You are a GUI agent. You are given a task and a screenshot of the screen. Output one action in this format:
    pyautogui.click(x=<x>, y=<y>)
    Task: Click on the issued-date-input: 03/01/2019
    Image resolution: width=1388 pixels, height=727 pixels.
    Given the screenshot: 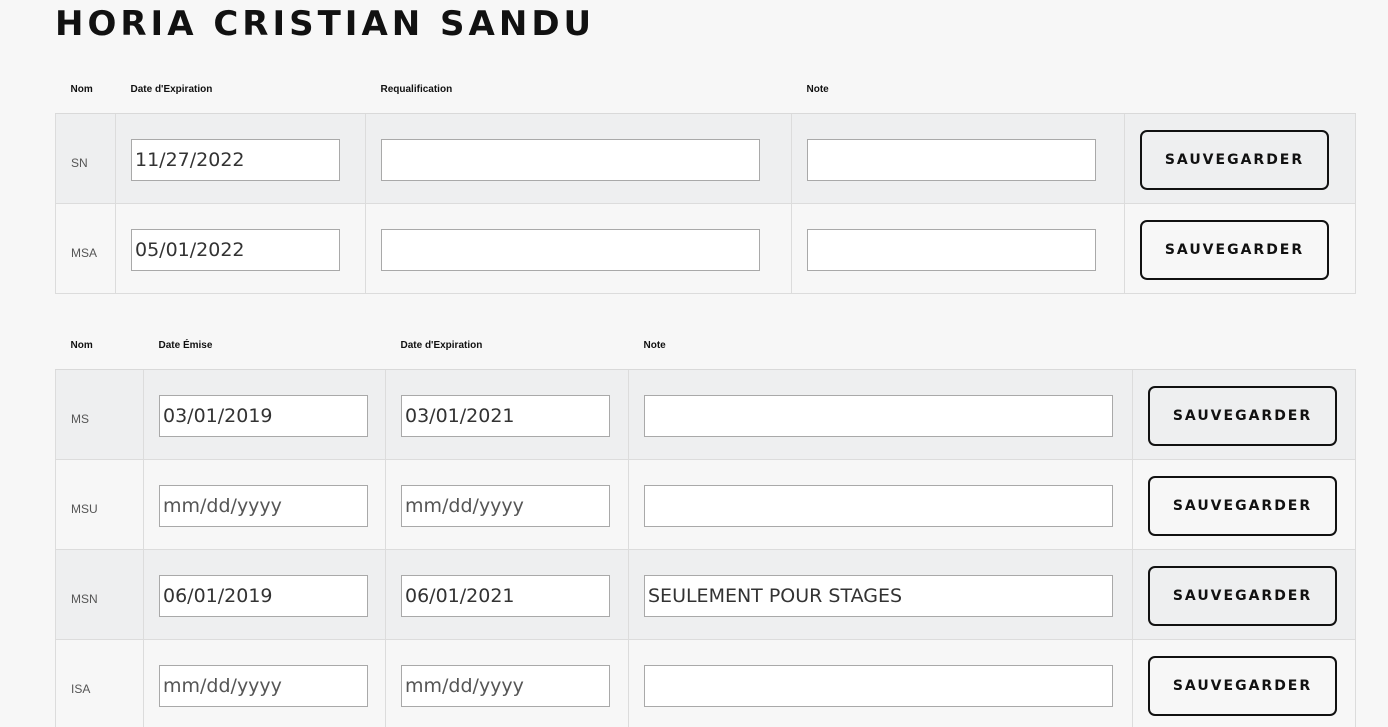 What is the action you would take?
    pyautogui.click(x=263, y=416)
    